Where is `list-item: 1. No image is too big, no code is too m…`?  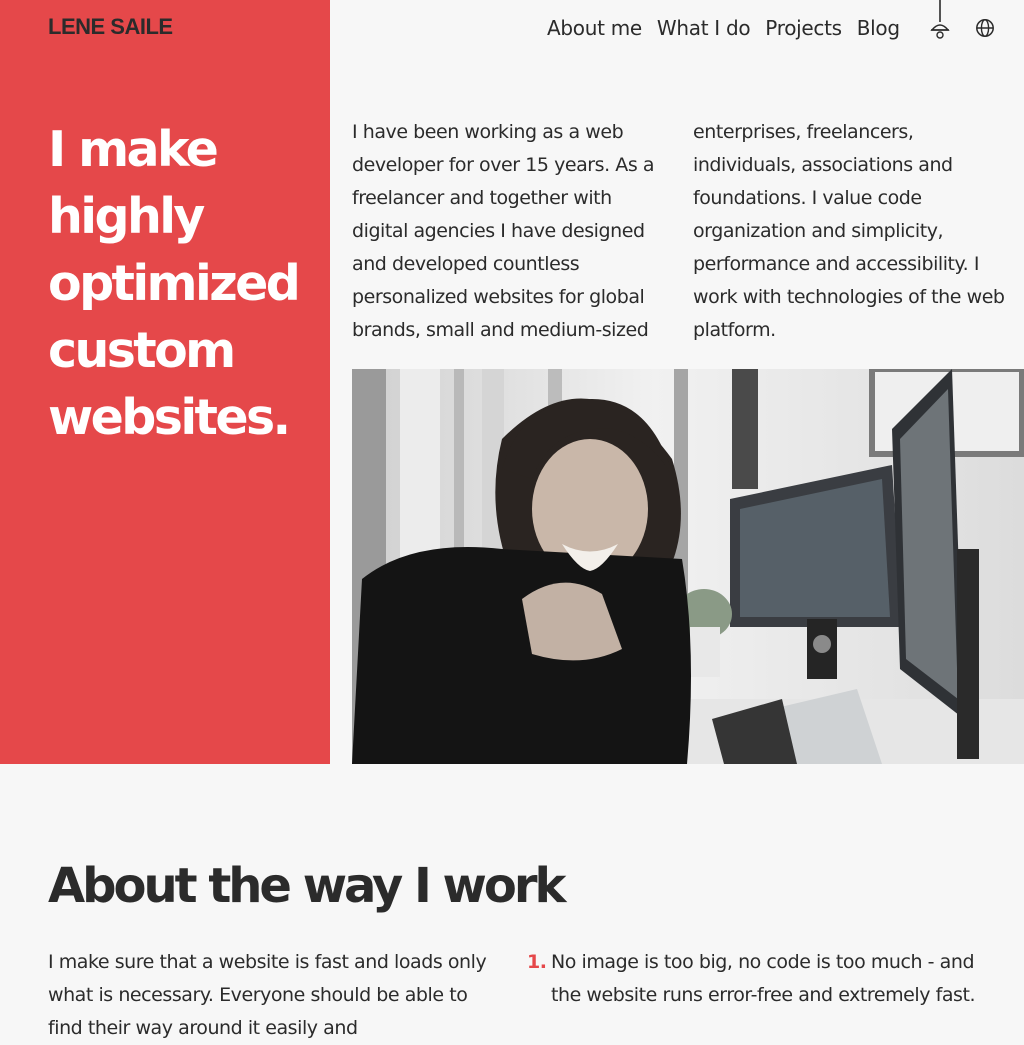 list-item: 1. No image is too big, no code is too m… is located at coordinates (757, 979).